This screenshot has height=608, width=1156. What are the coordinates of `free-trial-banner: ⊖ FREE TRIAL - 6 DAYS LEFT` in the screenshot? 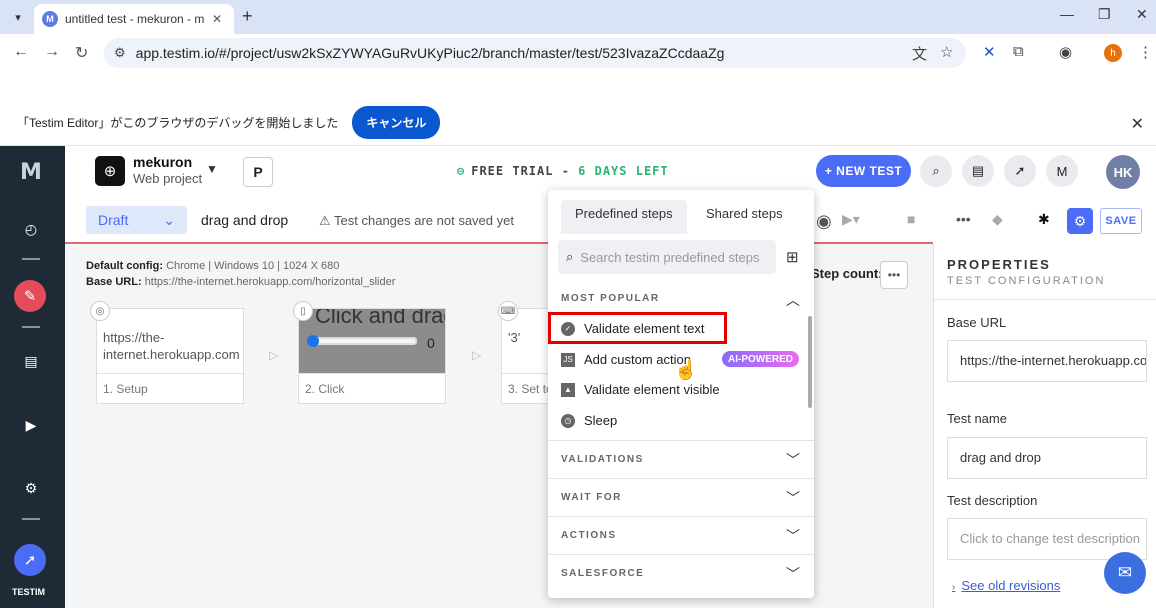 It's located at (563, 171).